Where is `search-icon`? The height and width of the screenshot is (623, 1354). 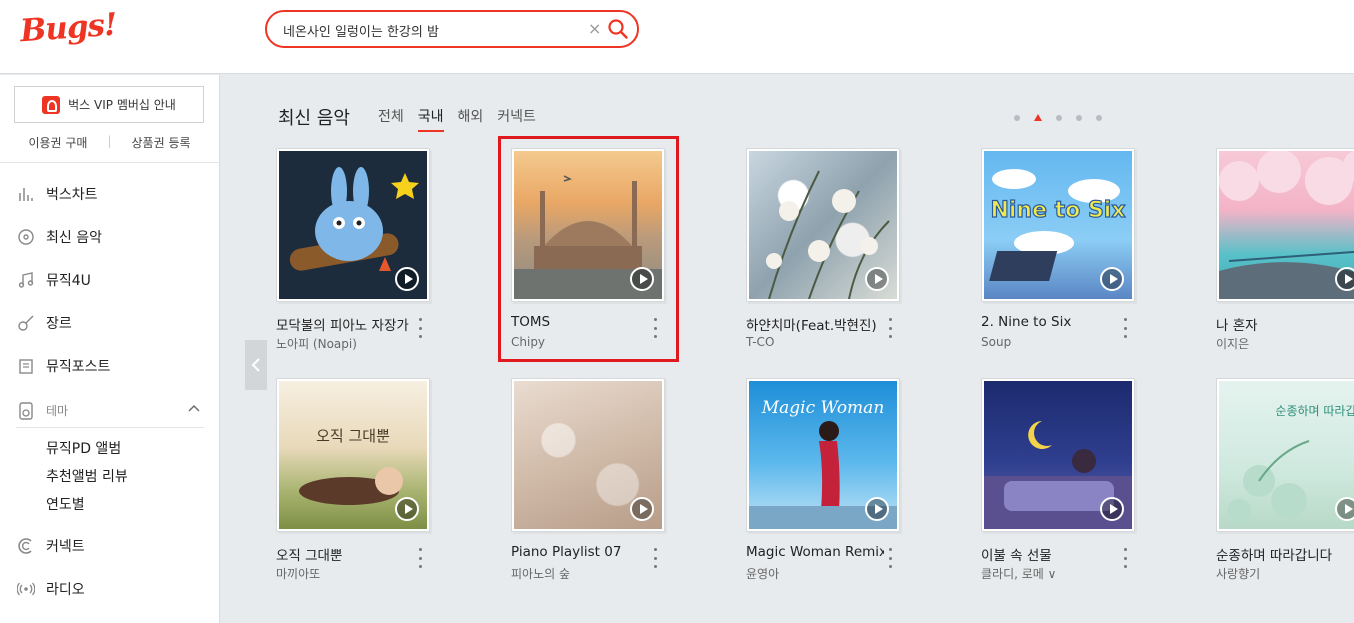 search-icon is located at coordinates (618, 29).